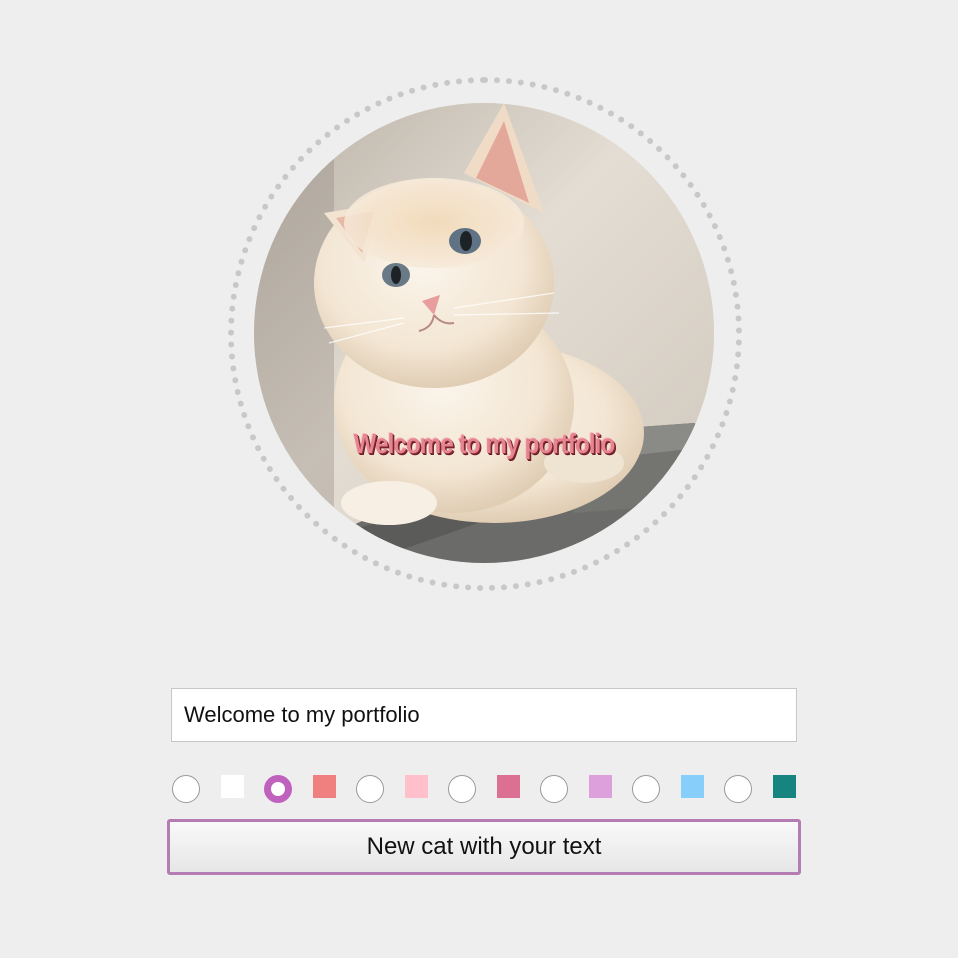 Image resolution: width=958 pixels, height=958 pixels. Describe the element at coordinates (278, 789) in the screenshot. I see `color-radio-orchid-selected` at that location.